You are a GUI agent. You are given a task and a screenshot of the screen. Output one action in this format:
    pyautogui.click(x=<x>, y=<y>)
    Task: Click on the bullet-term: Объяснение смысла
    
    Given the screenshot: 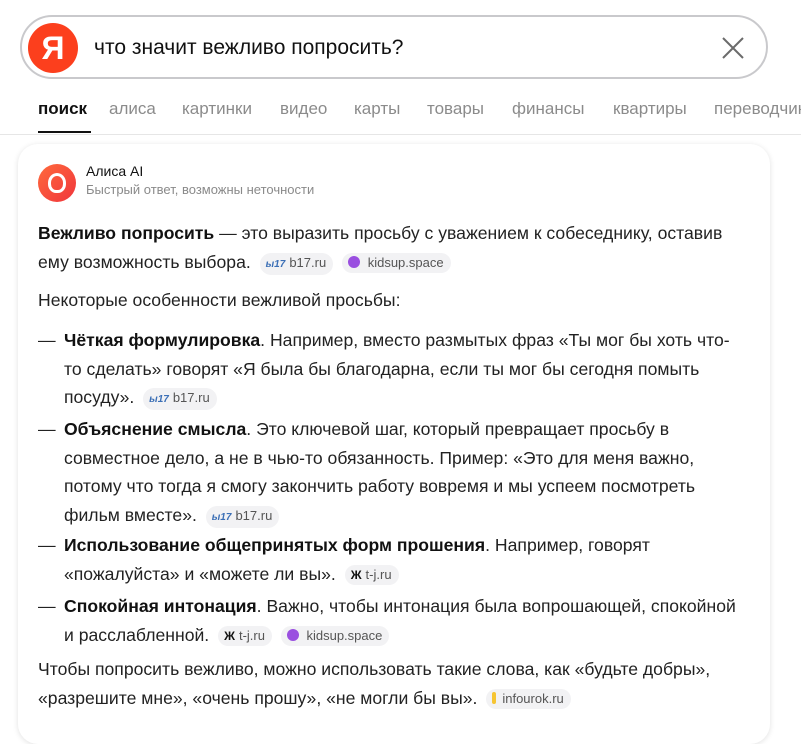 What is the action you would take?
    pyautogui.click(x=155, y=429)
    